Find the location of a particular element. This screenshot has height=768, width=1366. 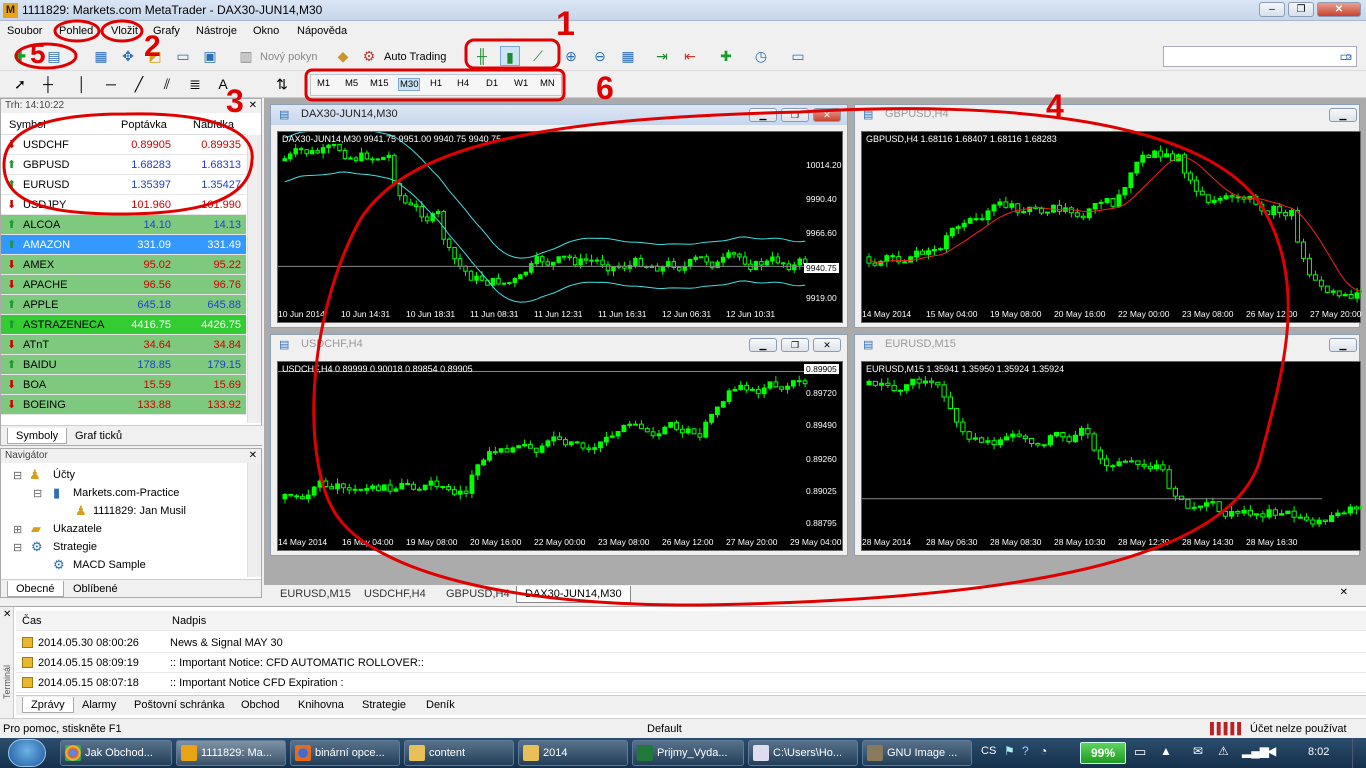

tray-arrow-icon: ▲ is located at coordinates (1166, 751).